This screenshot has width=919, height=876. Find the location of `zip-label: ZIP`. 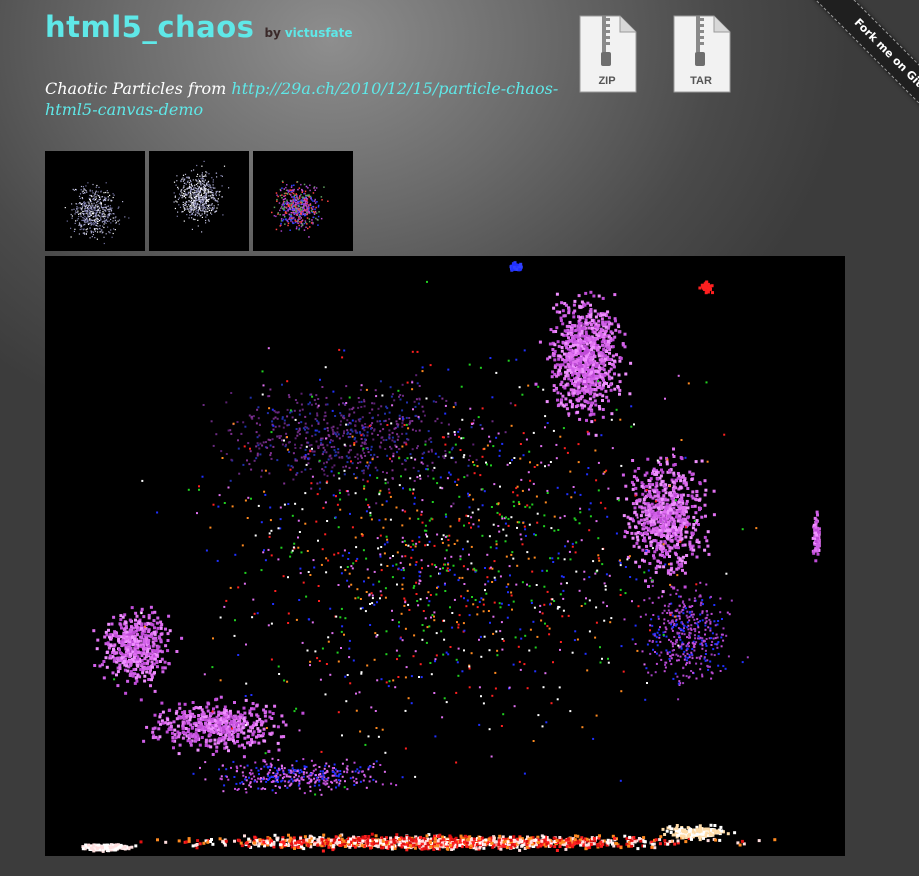

zip-label: ZIP is located at coordinates (606, 81).